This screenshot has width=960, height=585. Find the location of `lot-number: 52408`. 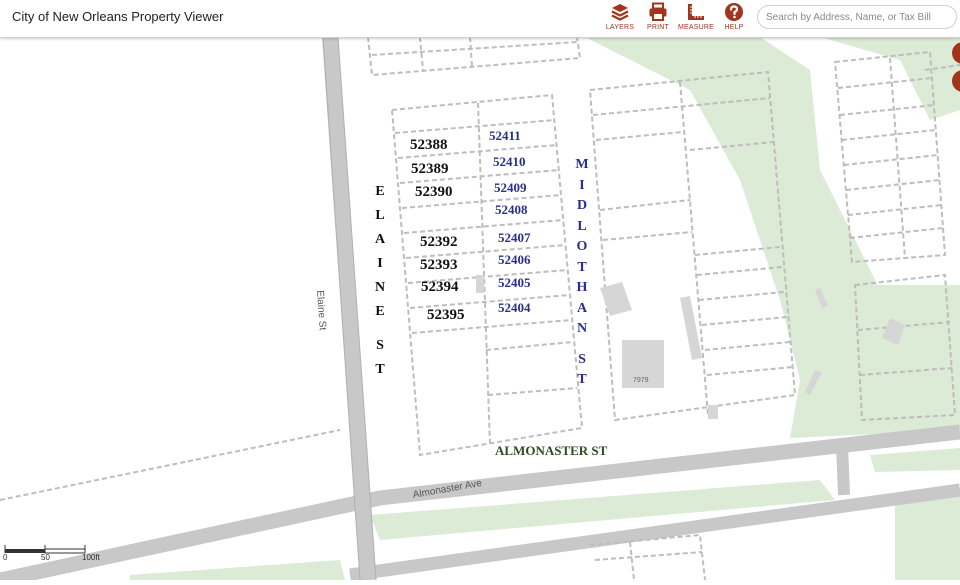

lot-number: 52408 is located at coordinates (511, 210).